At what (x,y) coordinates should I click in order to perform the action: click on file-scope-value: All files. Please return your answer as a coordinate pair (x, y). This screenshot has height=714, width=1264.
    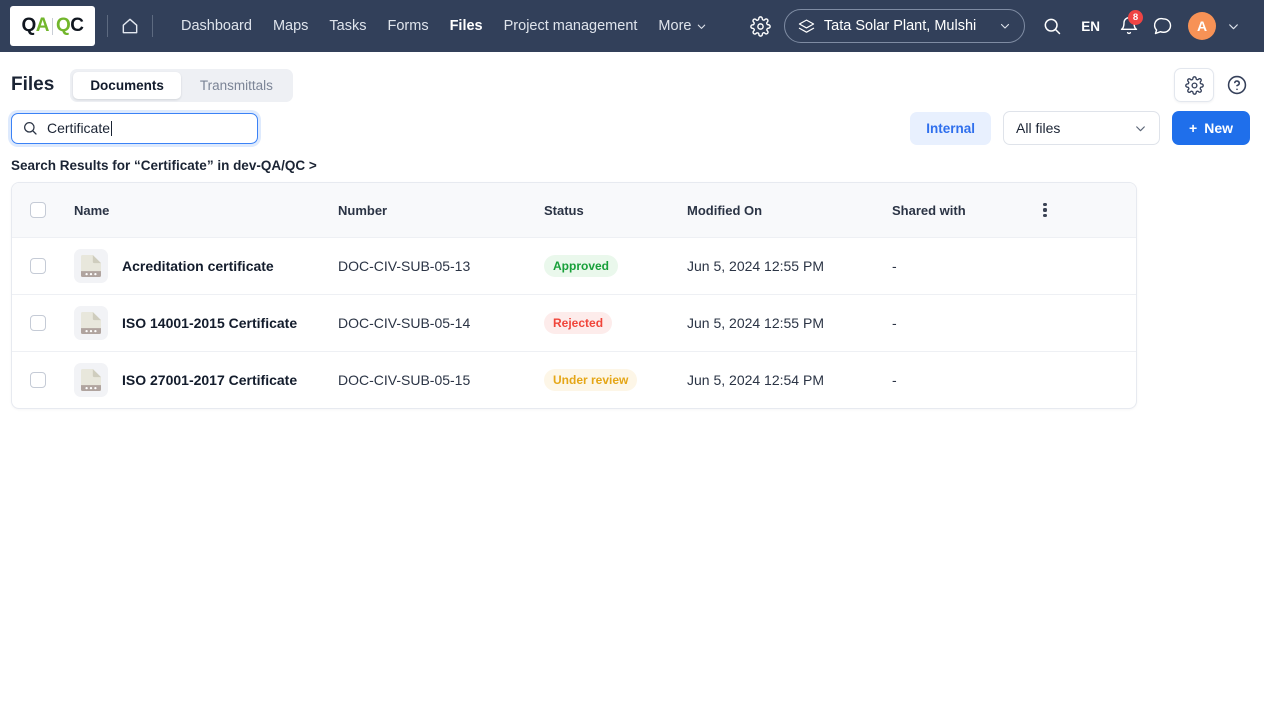
    Looking at the image, I should click on (1038, 128).